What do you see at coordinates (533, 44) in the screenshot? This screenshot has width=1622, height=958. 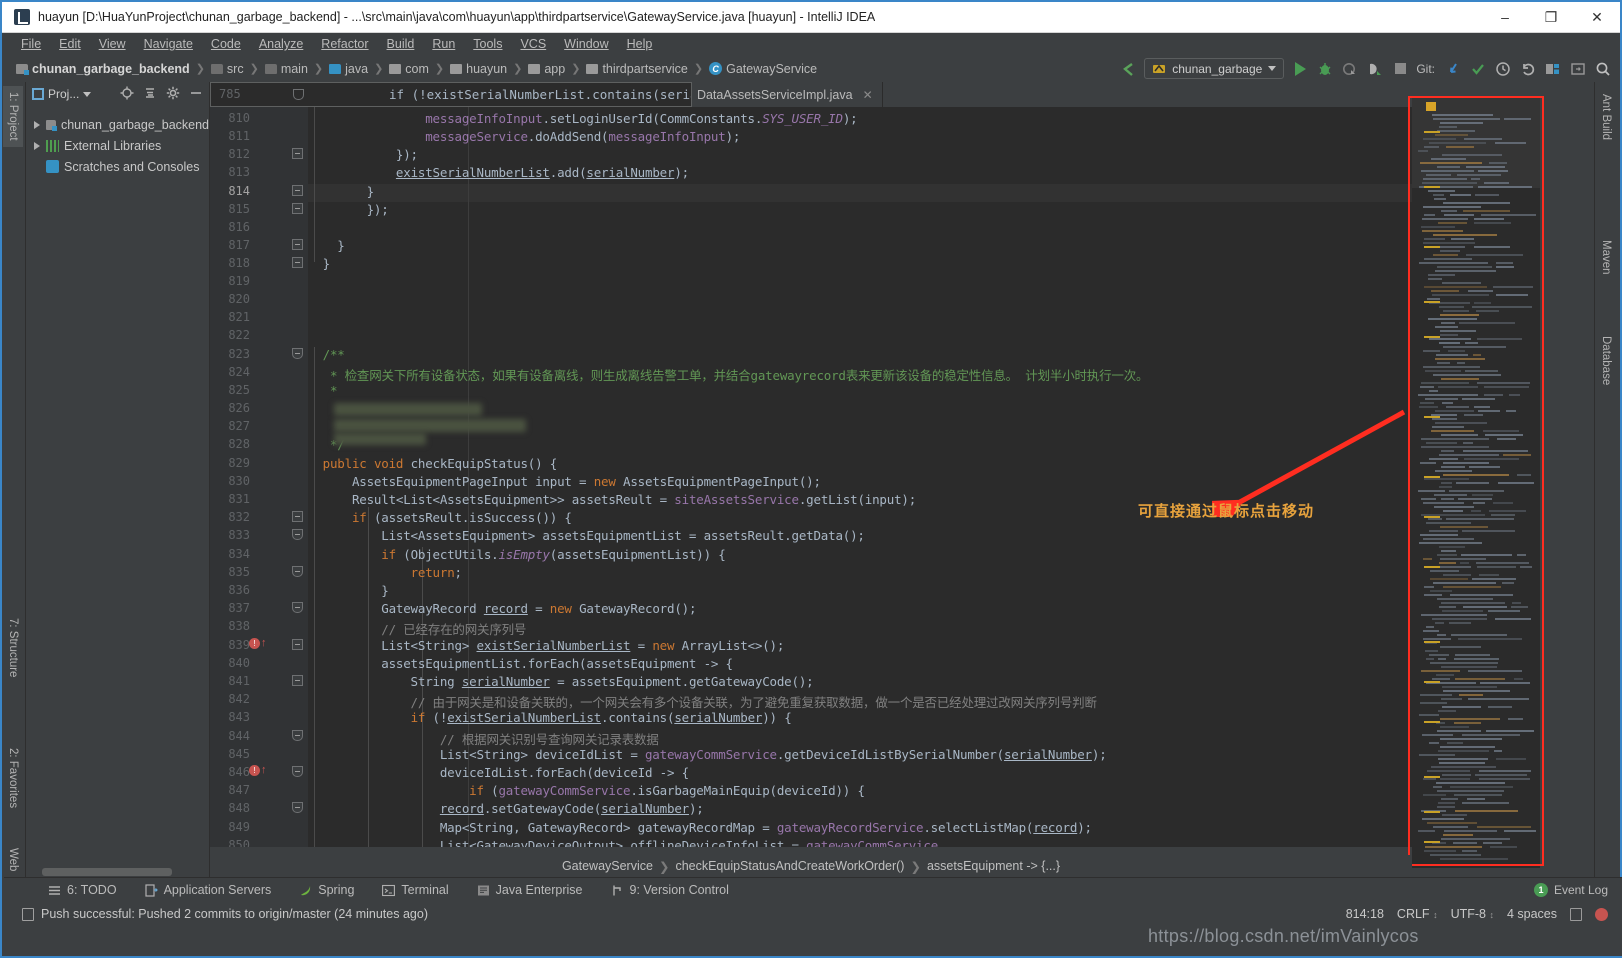 I see `menu-vcs: VCS` at bounding box center [533, 44].